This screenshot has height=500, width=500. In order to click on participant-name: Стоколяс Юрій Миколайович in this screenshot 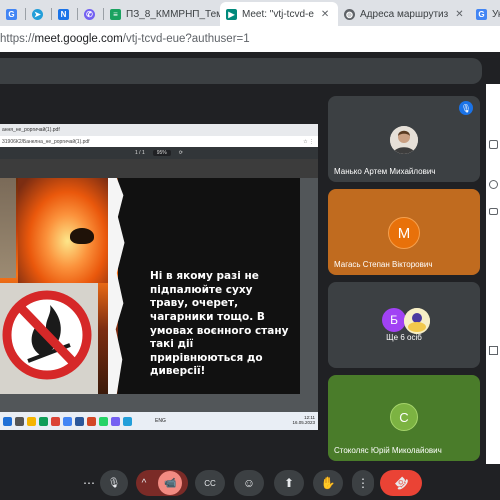, I will do `click(388, 450)`.